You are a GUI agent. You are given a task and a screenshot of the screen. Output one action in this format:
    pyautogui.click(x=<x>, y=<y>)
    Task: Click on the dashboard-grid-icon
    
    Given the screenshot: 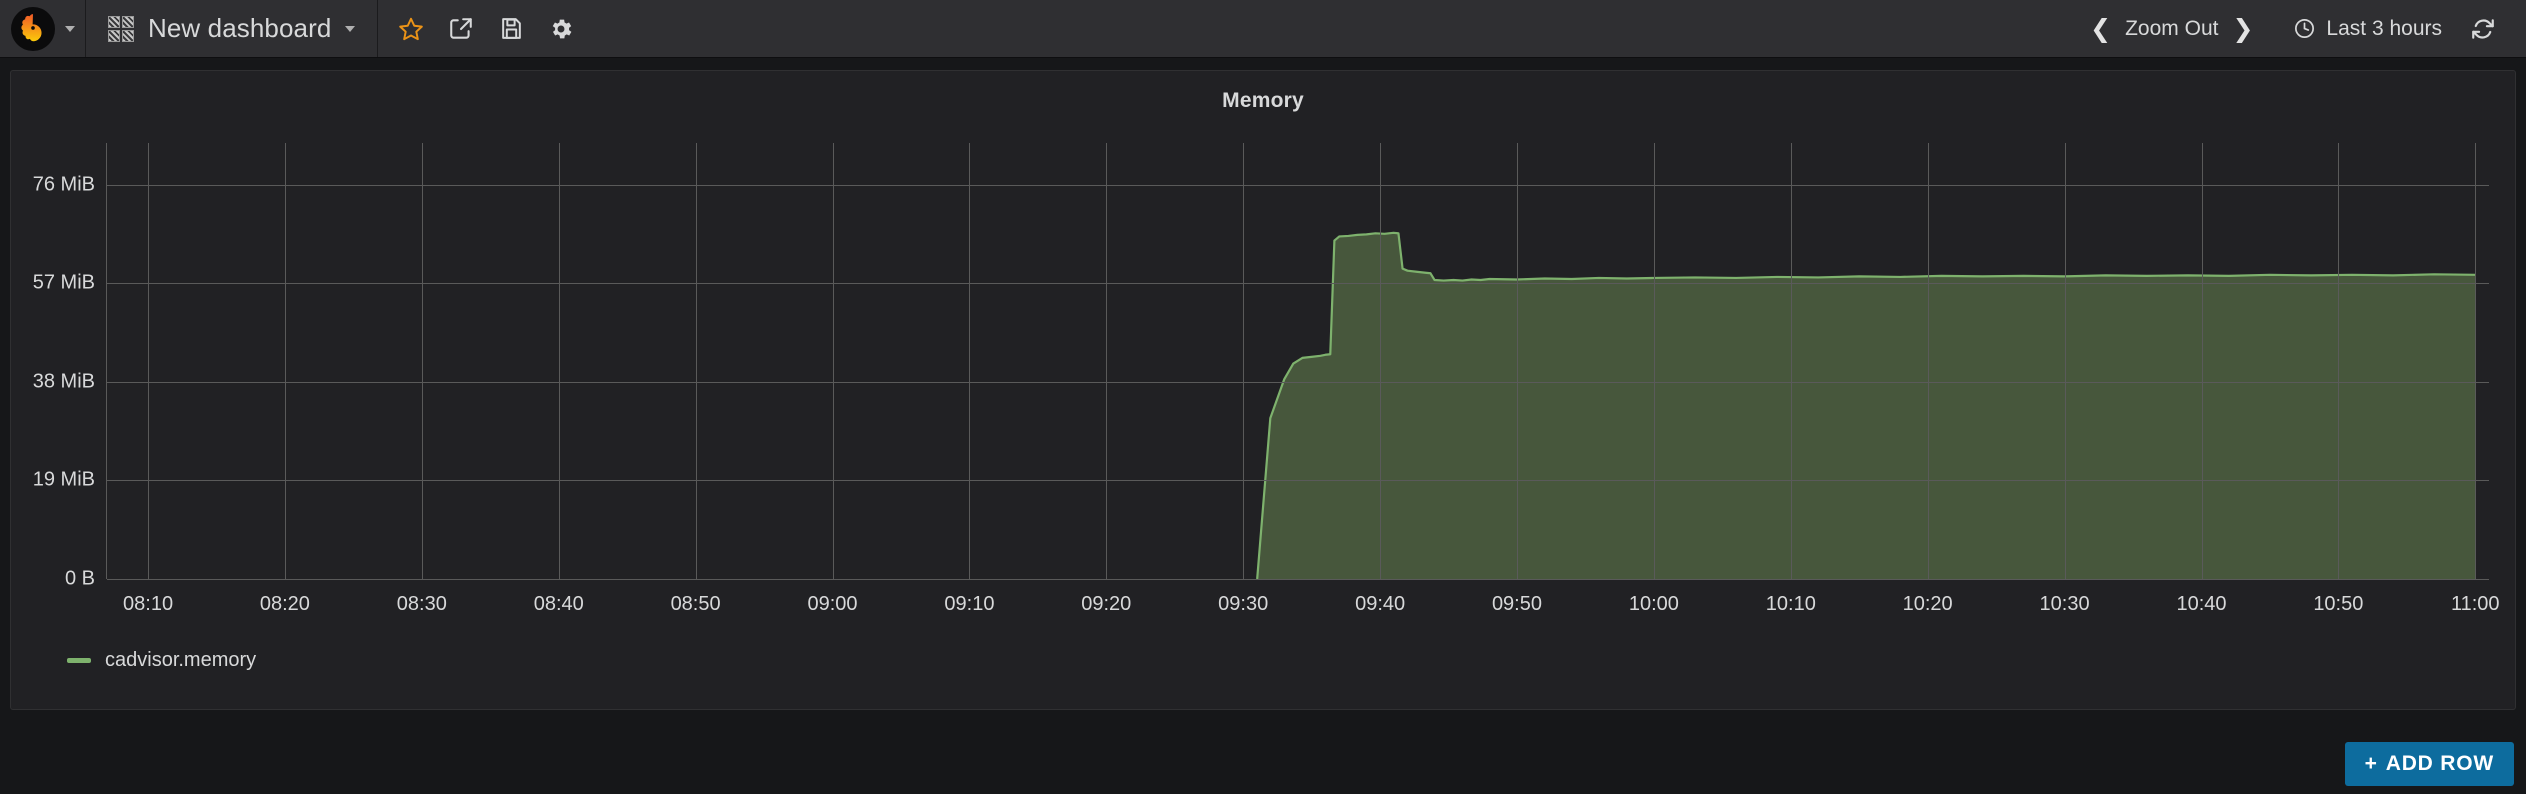 What is the action you would take?
    pyautogui.click(x=121, y=28)
    